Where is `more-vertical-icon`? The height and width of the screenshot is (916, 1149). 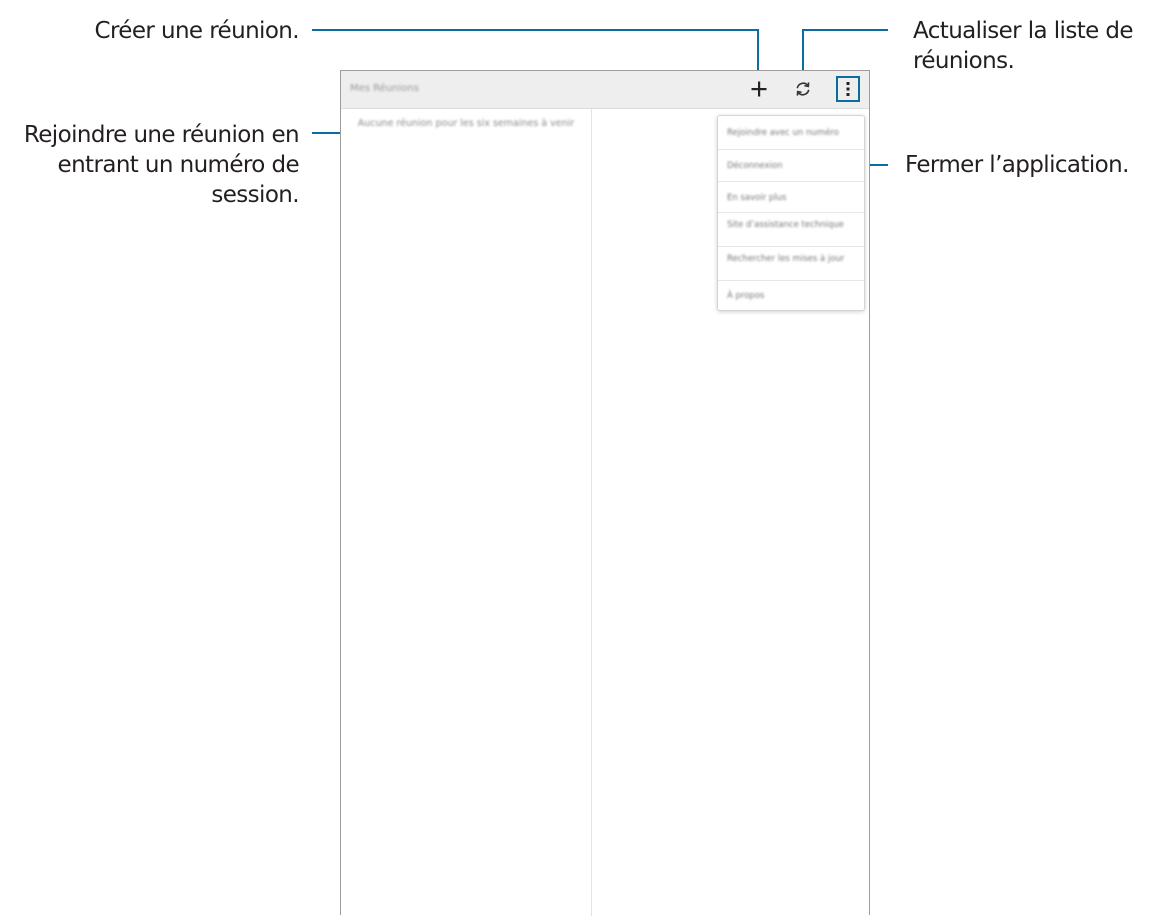
more-vertical-icon is located at coordinates (848, 89).